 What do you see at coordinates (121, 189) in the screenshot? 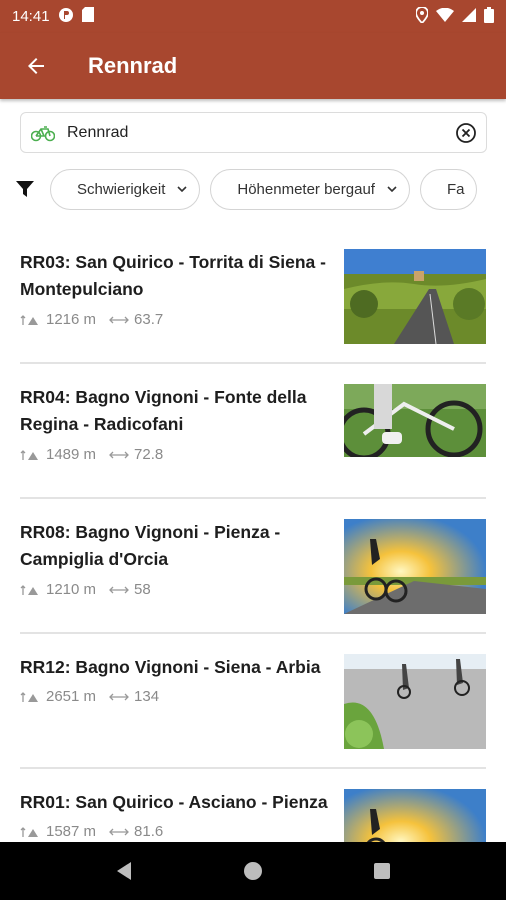
I see `filter-chip-label: Schwierigkeit` at bounding box center [121, 189].